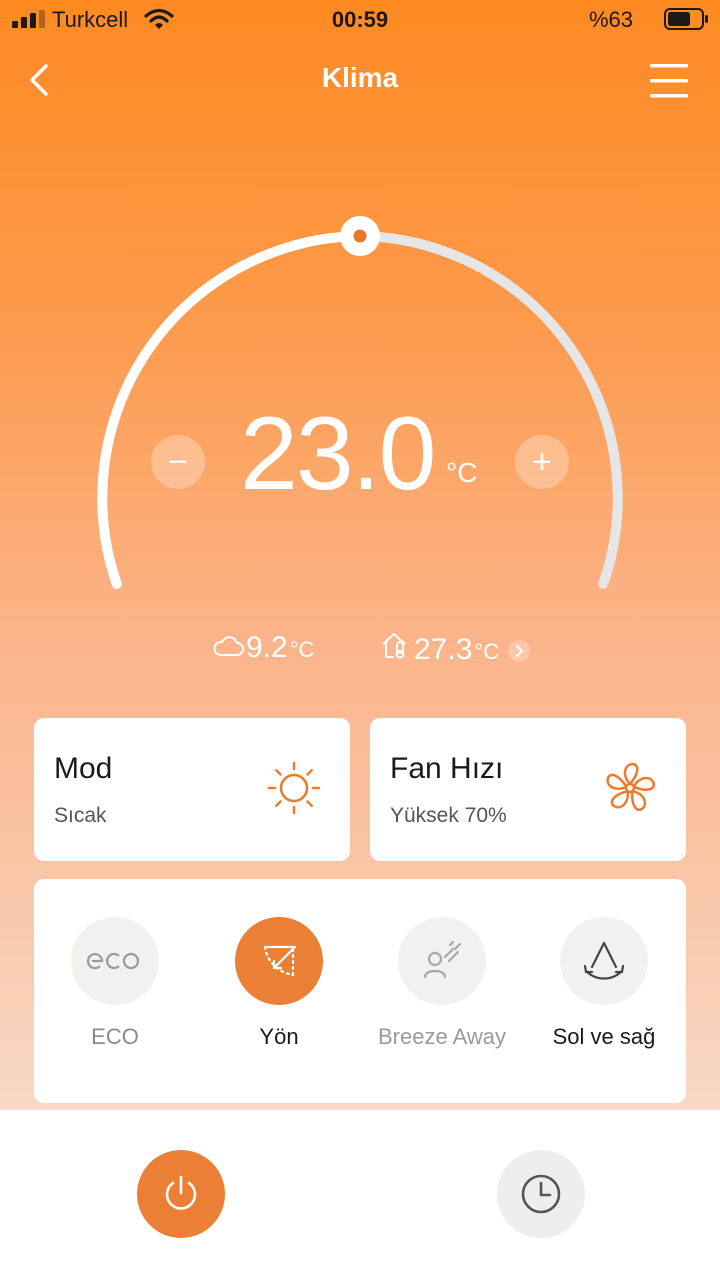  I want to click on breeze-away-icon, so click(442, 959).